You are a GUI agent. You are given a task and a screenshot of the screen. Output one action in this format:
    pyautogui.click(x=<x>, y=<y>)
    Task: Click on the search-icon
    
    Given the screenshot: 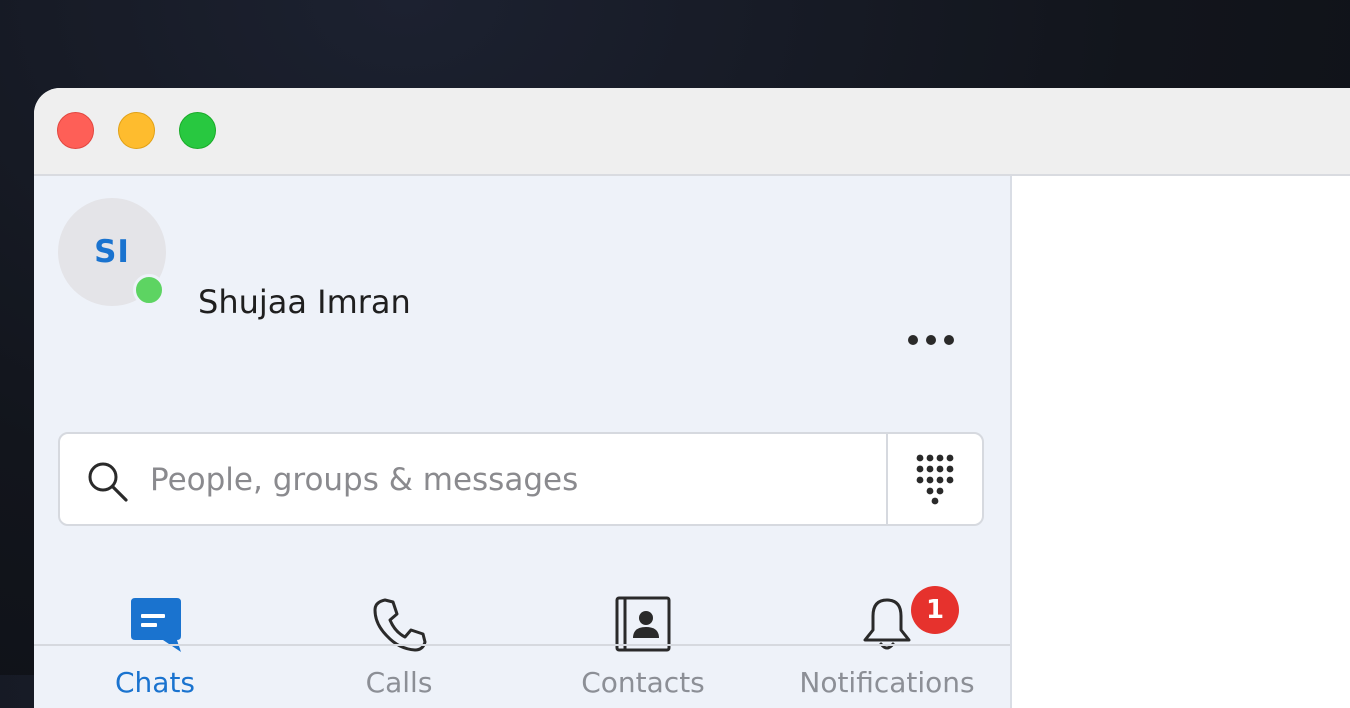 What is the action you would take?
    pyautogui.click(x=108, y=482)
    